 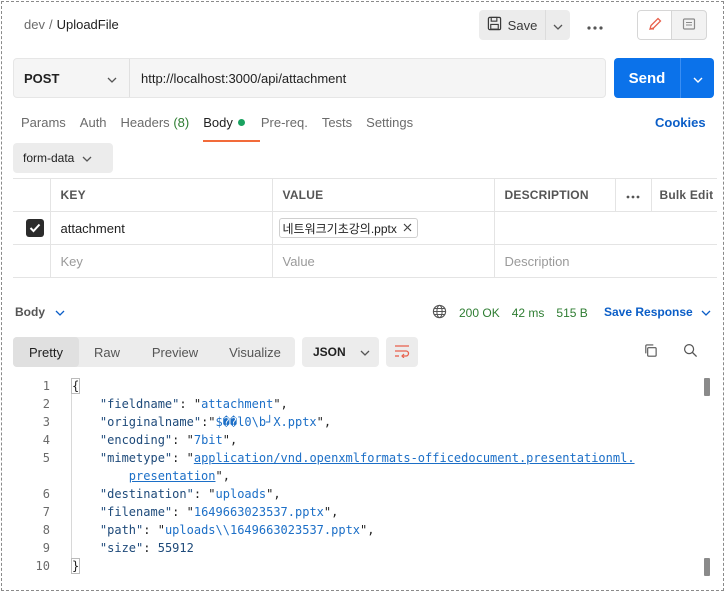 I want to click on cookies-link: Cookies, so click(x=680, y=122).